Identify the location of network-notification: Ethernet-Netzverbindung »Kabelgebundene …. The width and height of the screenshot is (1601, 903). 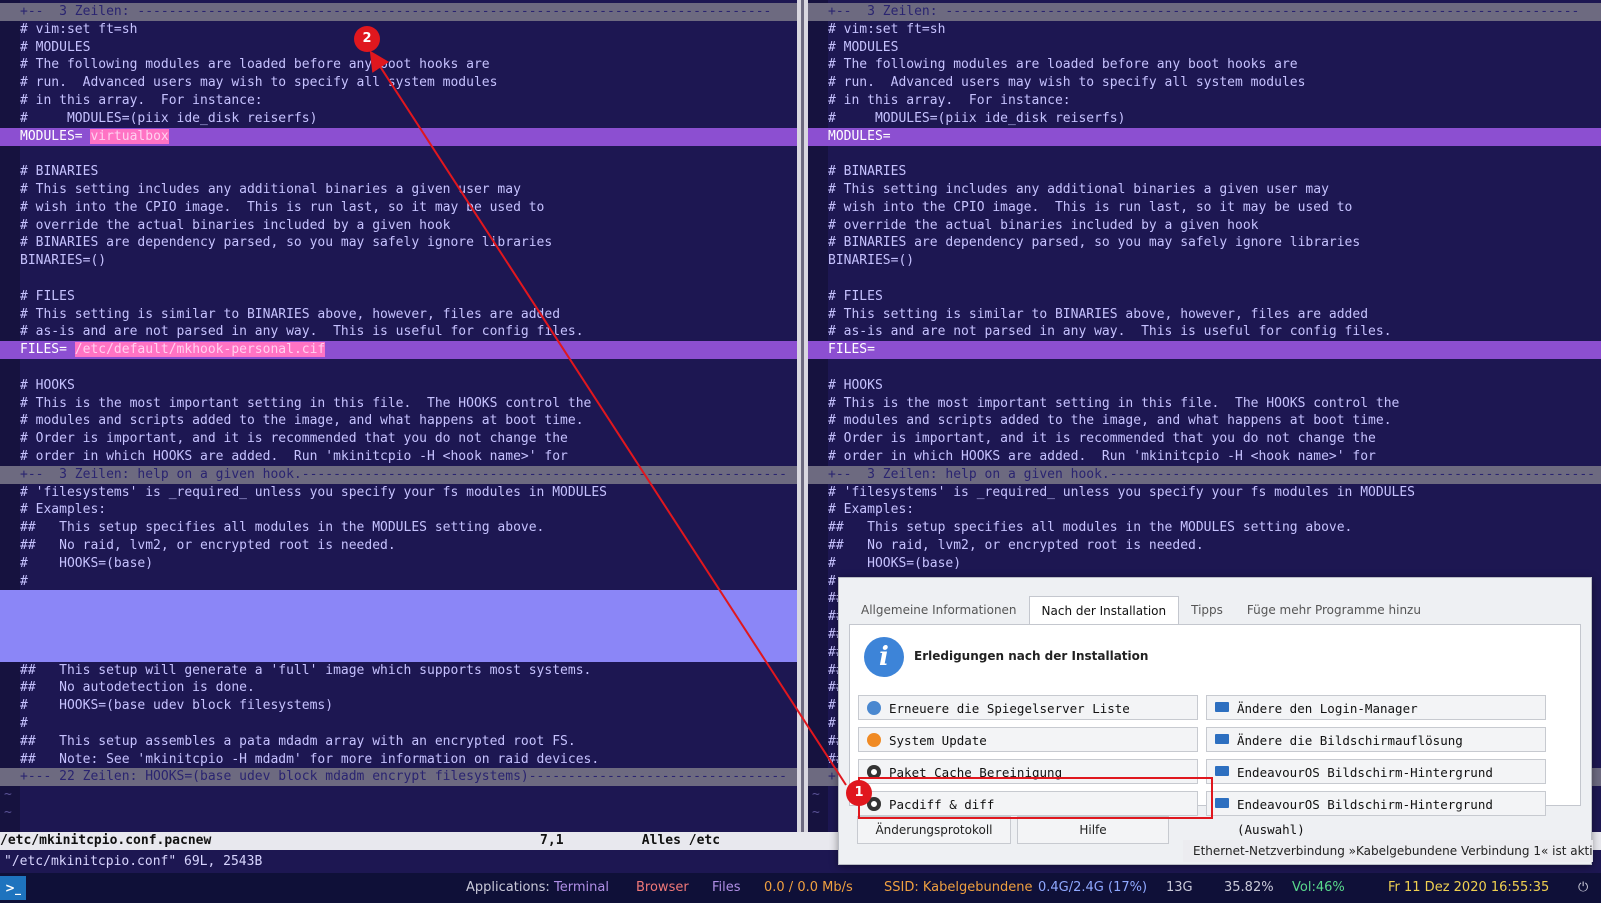
(1388, 851).